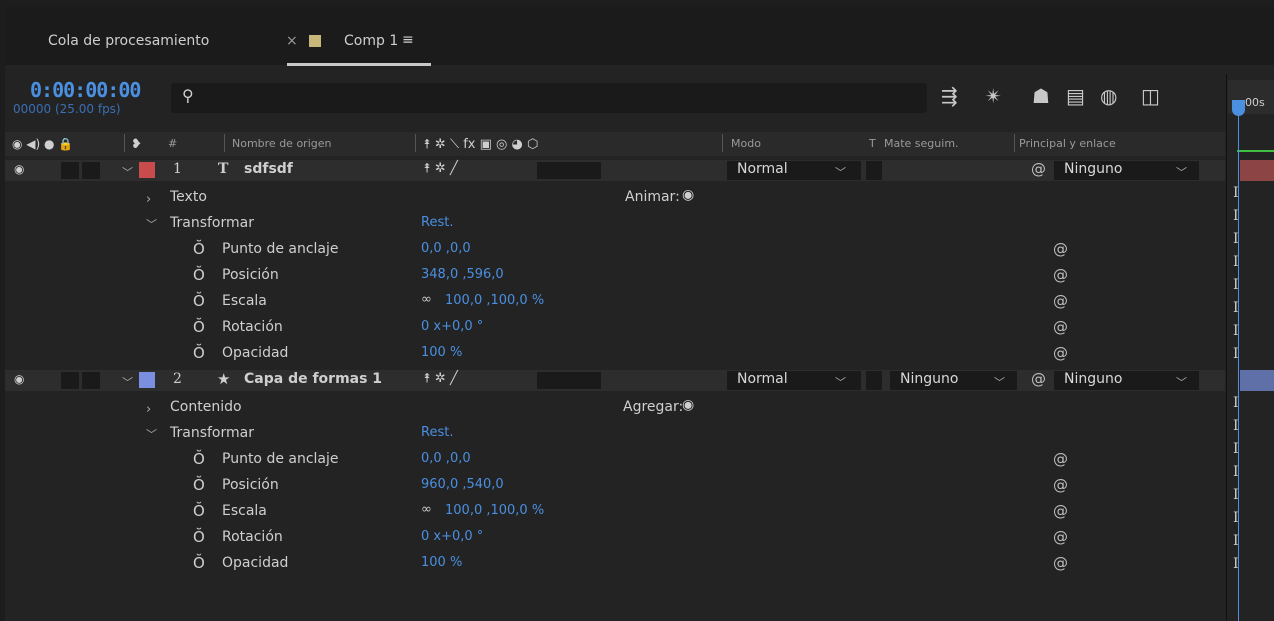 This screenshot has width=1274, height=621. I want to click on track-matte-header: Mate seguim., so click(921, 143).